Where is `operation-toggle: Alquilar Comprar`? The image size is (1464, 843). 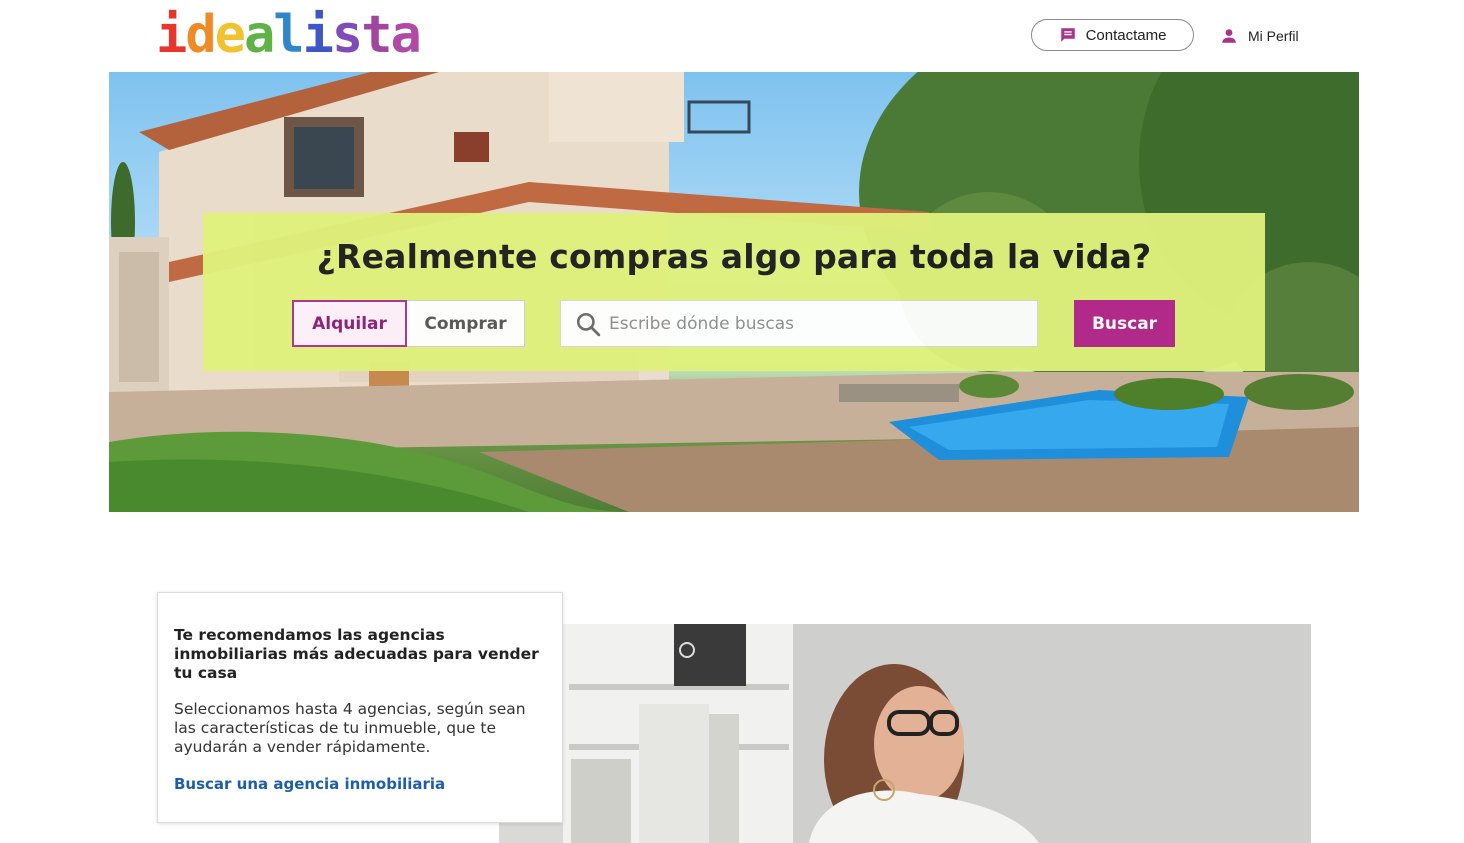 operation-toggle: Alquilar Comprar is located at coordinates (408, 323).